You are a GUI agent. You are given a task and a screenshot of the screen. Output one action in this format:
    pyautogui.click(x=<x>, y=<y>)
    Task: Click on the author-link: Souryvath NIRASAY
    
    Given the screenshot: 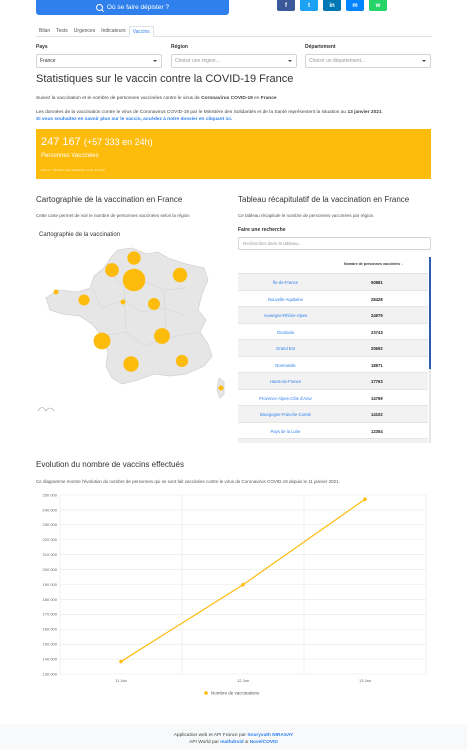 What is the action you would take?
    pyautogui.click(x=270, y=735)
    